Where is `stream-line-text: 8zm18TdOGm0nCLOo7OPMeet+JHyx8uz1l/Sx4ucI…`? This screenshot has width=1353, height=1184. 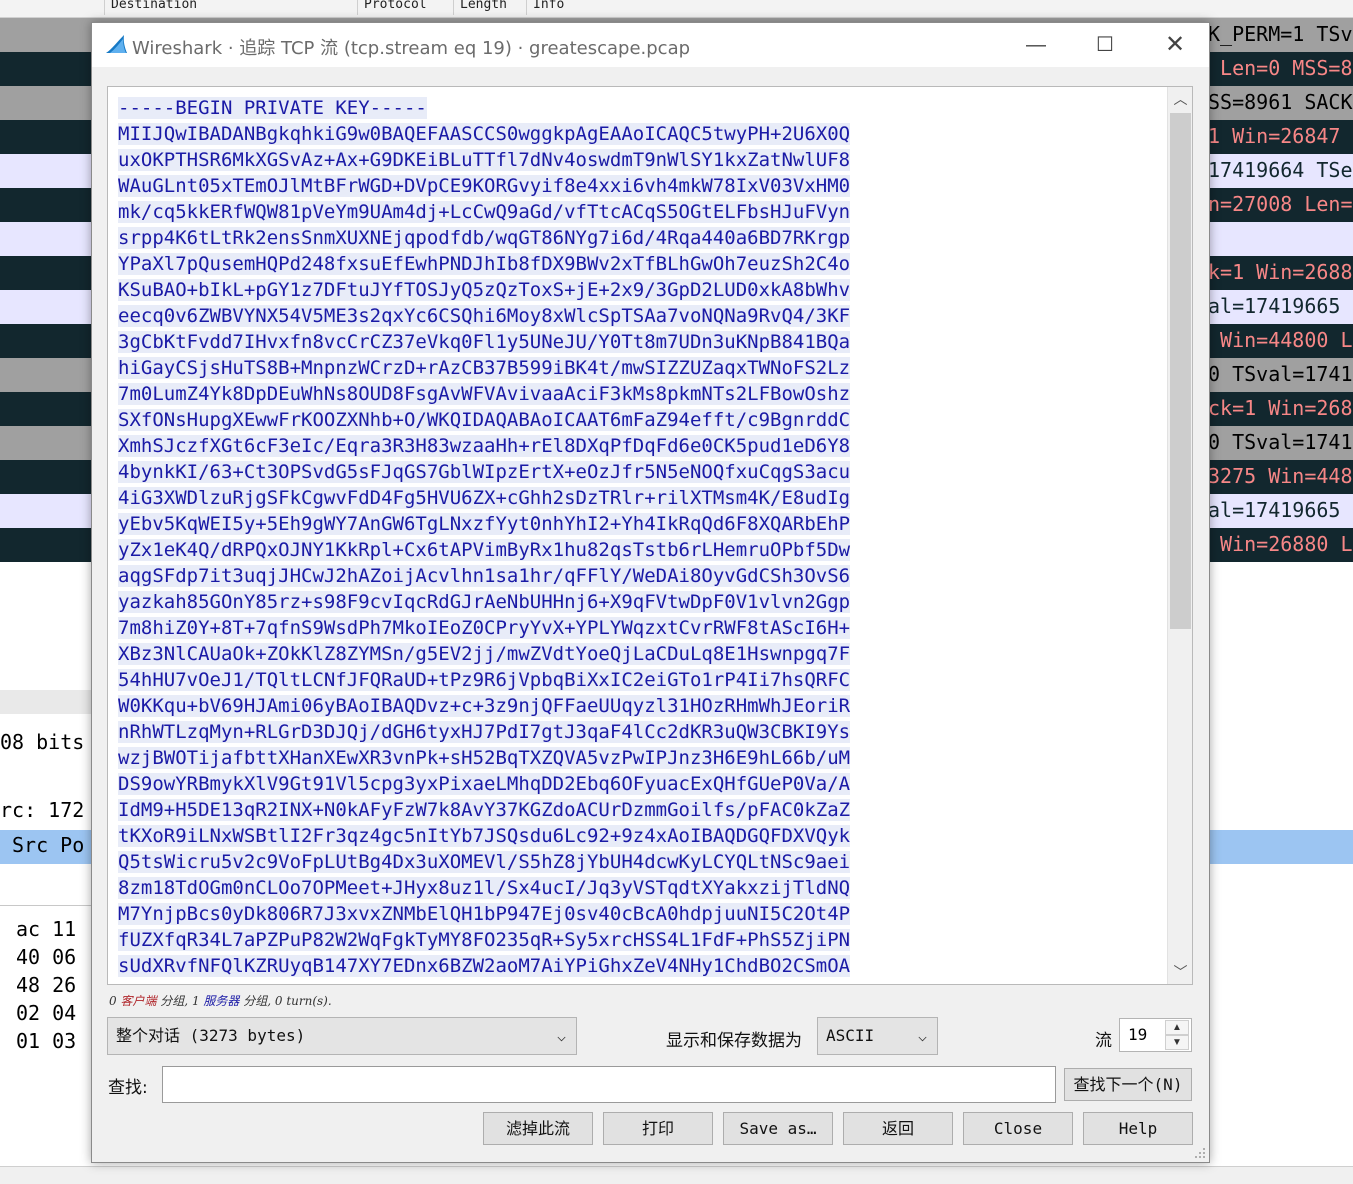
stream-line-text: 8zm18TdOGm0nCLOo7OPMeet+JHyx8uz1l/Sx4ucI… is located at coordinates (484, 888).